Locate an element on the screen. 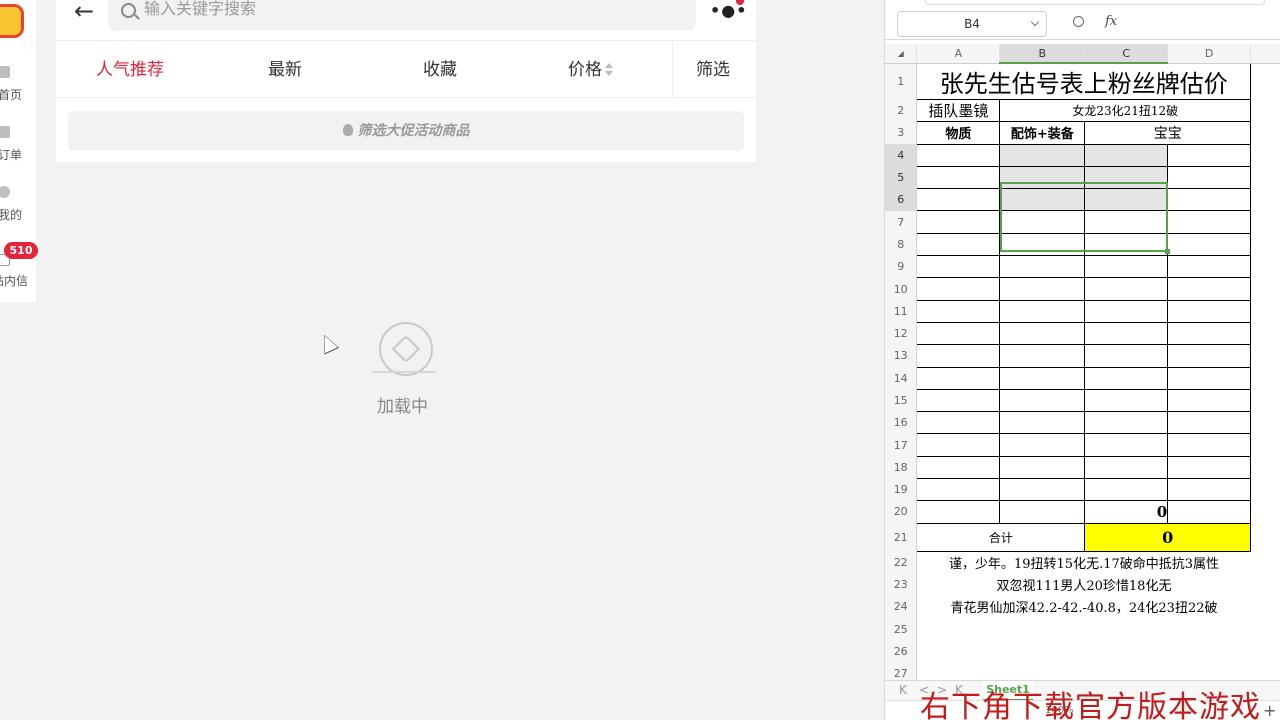 The height and width of the screenshot is (720, 1280). title-cell: 张先生估号表上粉丝牌估价 is located at coordinates (1084, 81).